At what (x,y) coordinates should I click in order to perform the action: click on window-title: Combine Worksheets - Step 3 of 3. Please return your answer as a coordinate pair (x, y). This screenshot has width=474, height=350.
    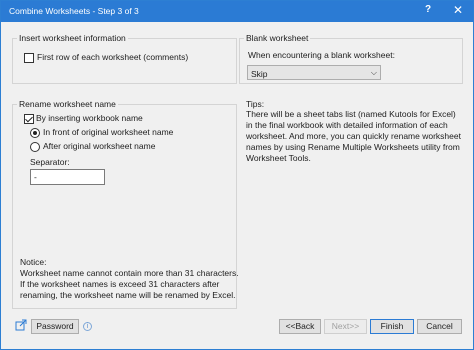
    Looking at the image, I should click on (74, 11).